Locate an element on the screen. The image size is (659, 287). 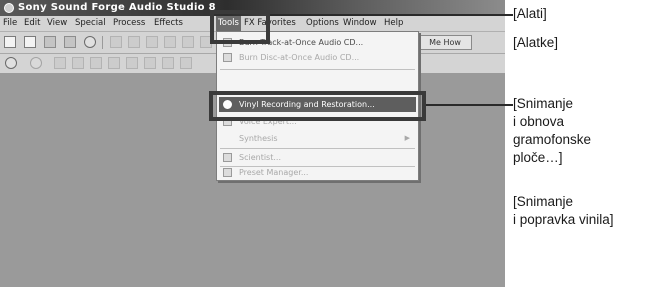
menu-options: Options is located at coordinates (322, 23).